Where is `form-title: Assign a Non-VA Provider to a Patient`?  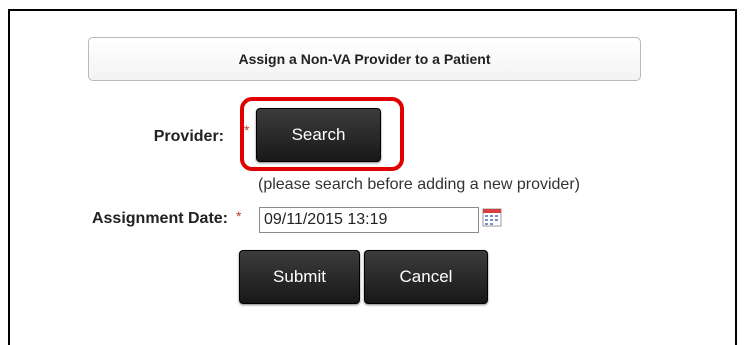
form-title: Assign a Non-VA Provider to a Patient is located at coordinates (364, 59).